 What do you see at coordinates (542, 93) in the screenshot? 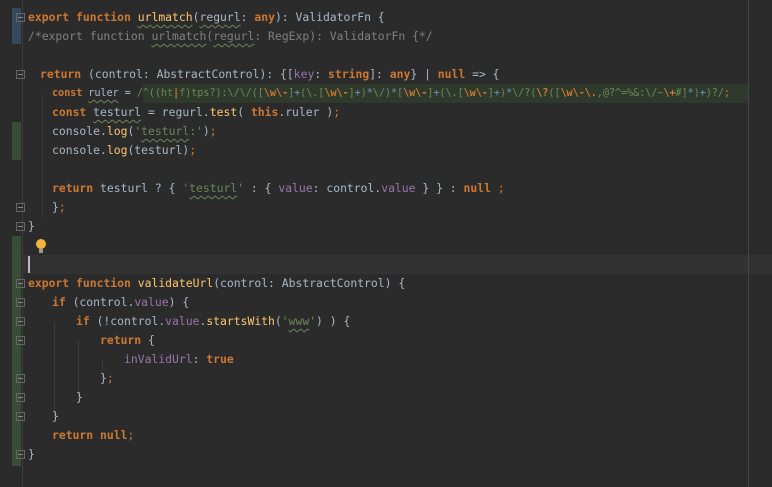
I see `code-token: \?` at bounding box center [542, 93].